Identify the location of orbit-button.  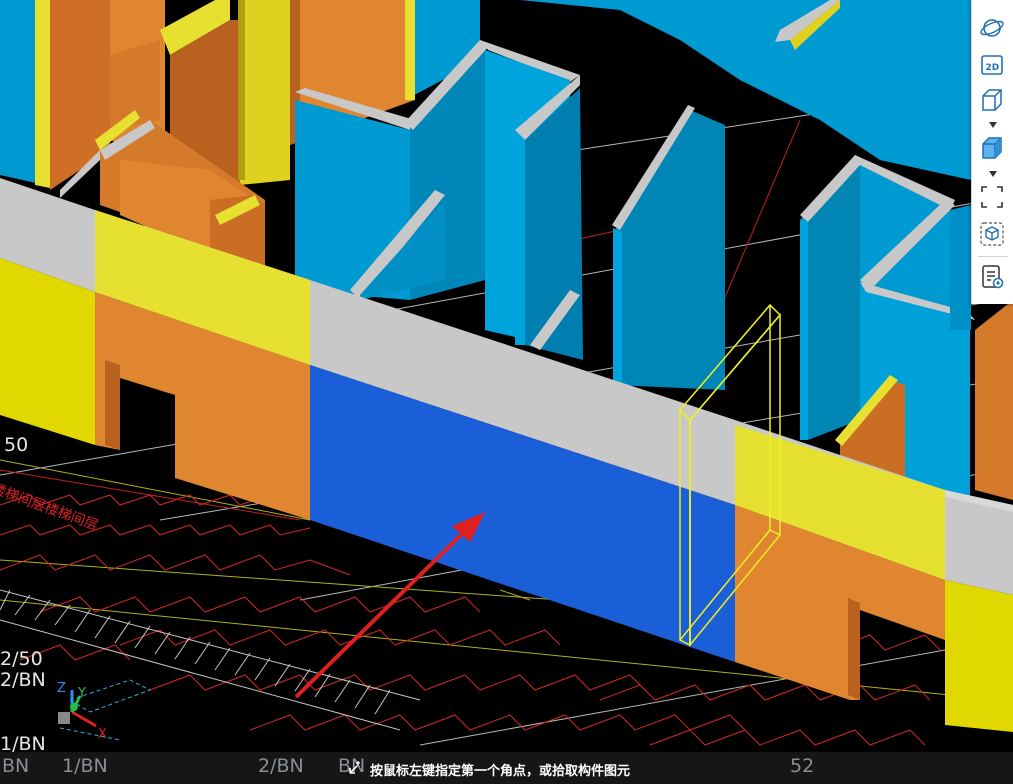
(992, 28).